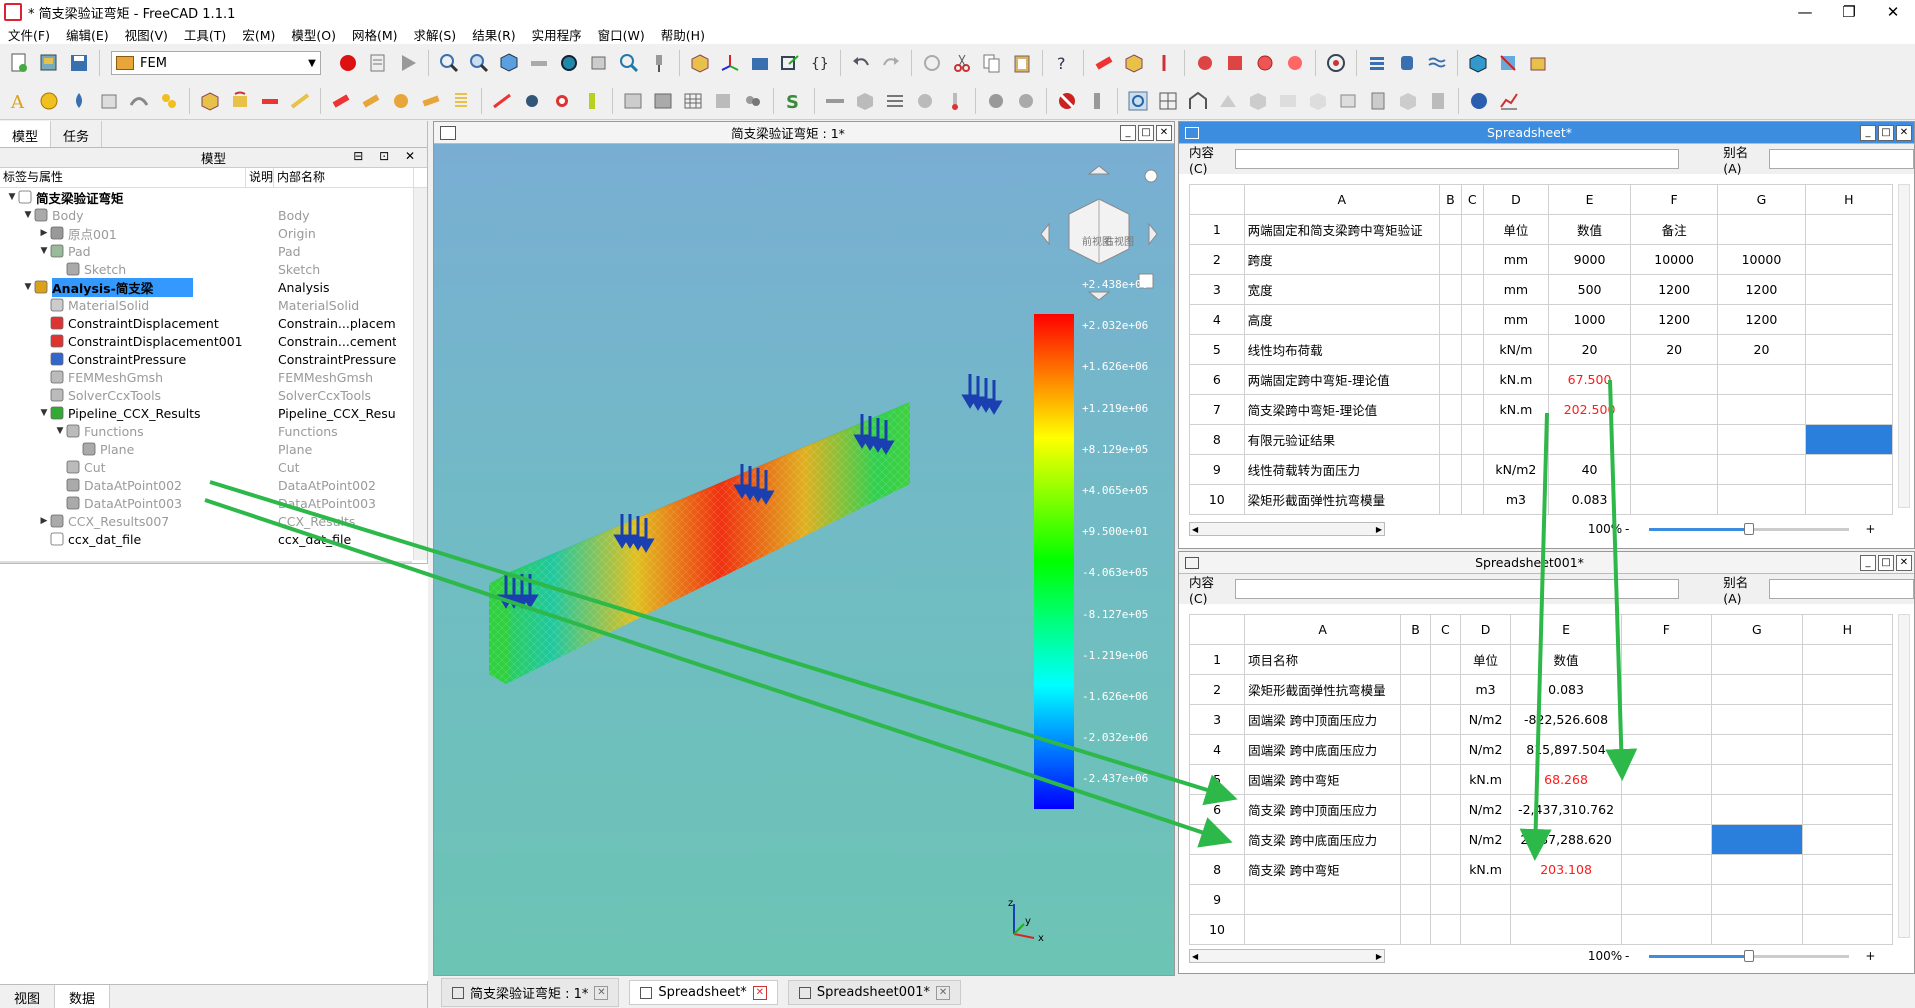  What do you see at coordinates (1341, 349) in the screenshot?
I see `grid-cell: 线性均布荷载` at bounding box center [1341, 349].